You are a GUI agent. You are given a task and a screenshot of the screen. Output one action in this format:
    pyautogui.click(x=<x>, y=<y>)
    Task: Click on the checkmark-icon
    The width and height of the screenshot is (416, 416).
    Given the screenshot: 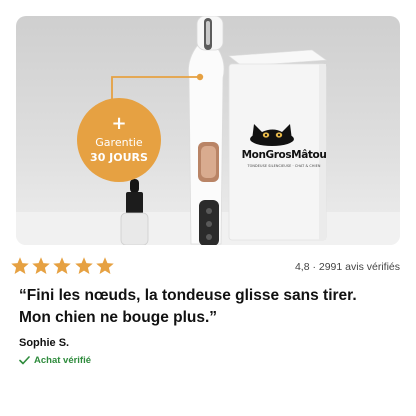 What is the action you would take?
    pyautogui.click(x=24, y=360)
    